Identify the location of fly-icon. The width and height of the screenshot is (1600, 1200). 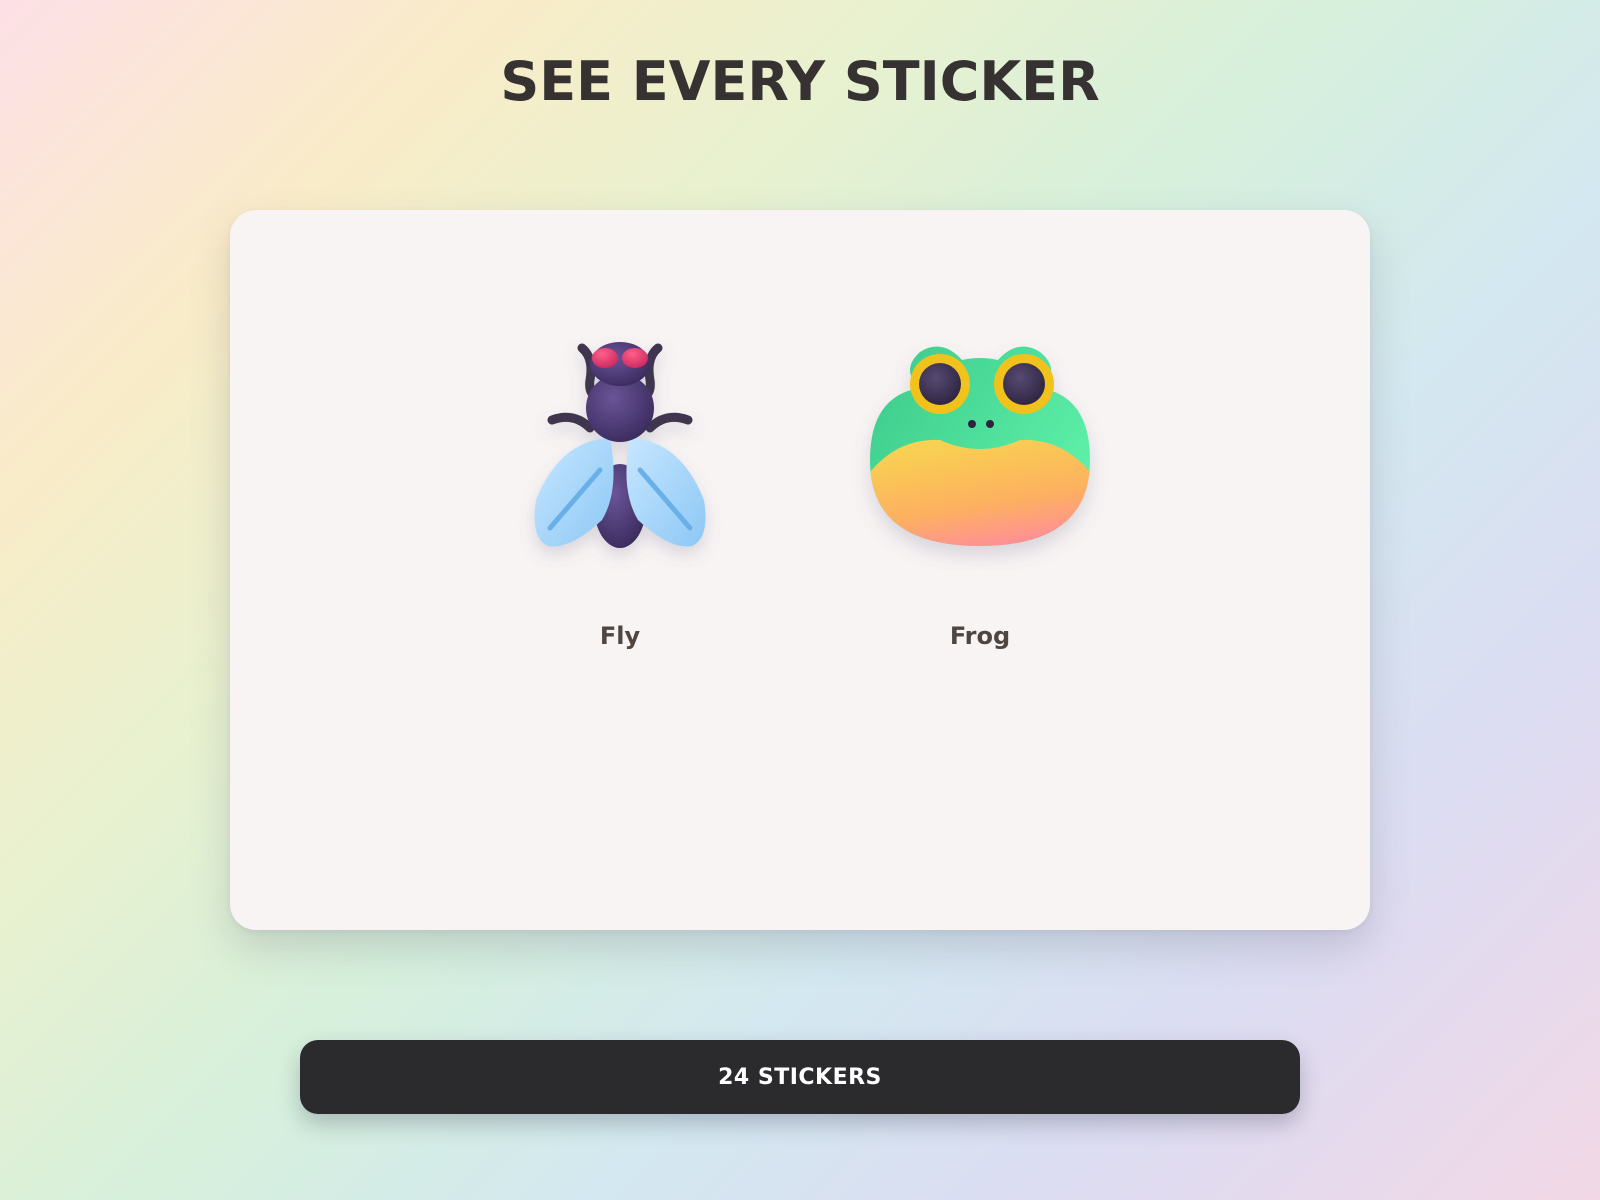
(620, 440).